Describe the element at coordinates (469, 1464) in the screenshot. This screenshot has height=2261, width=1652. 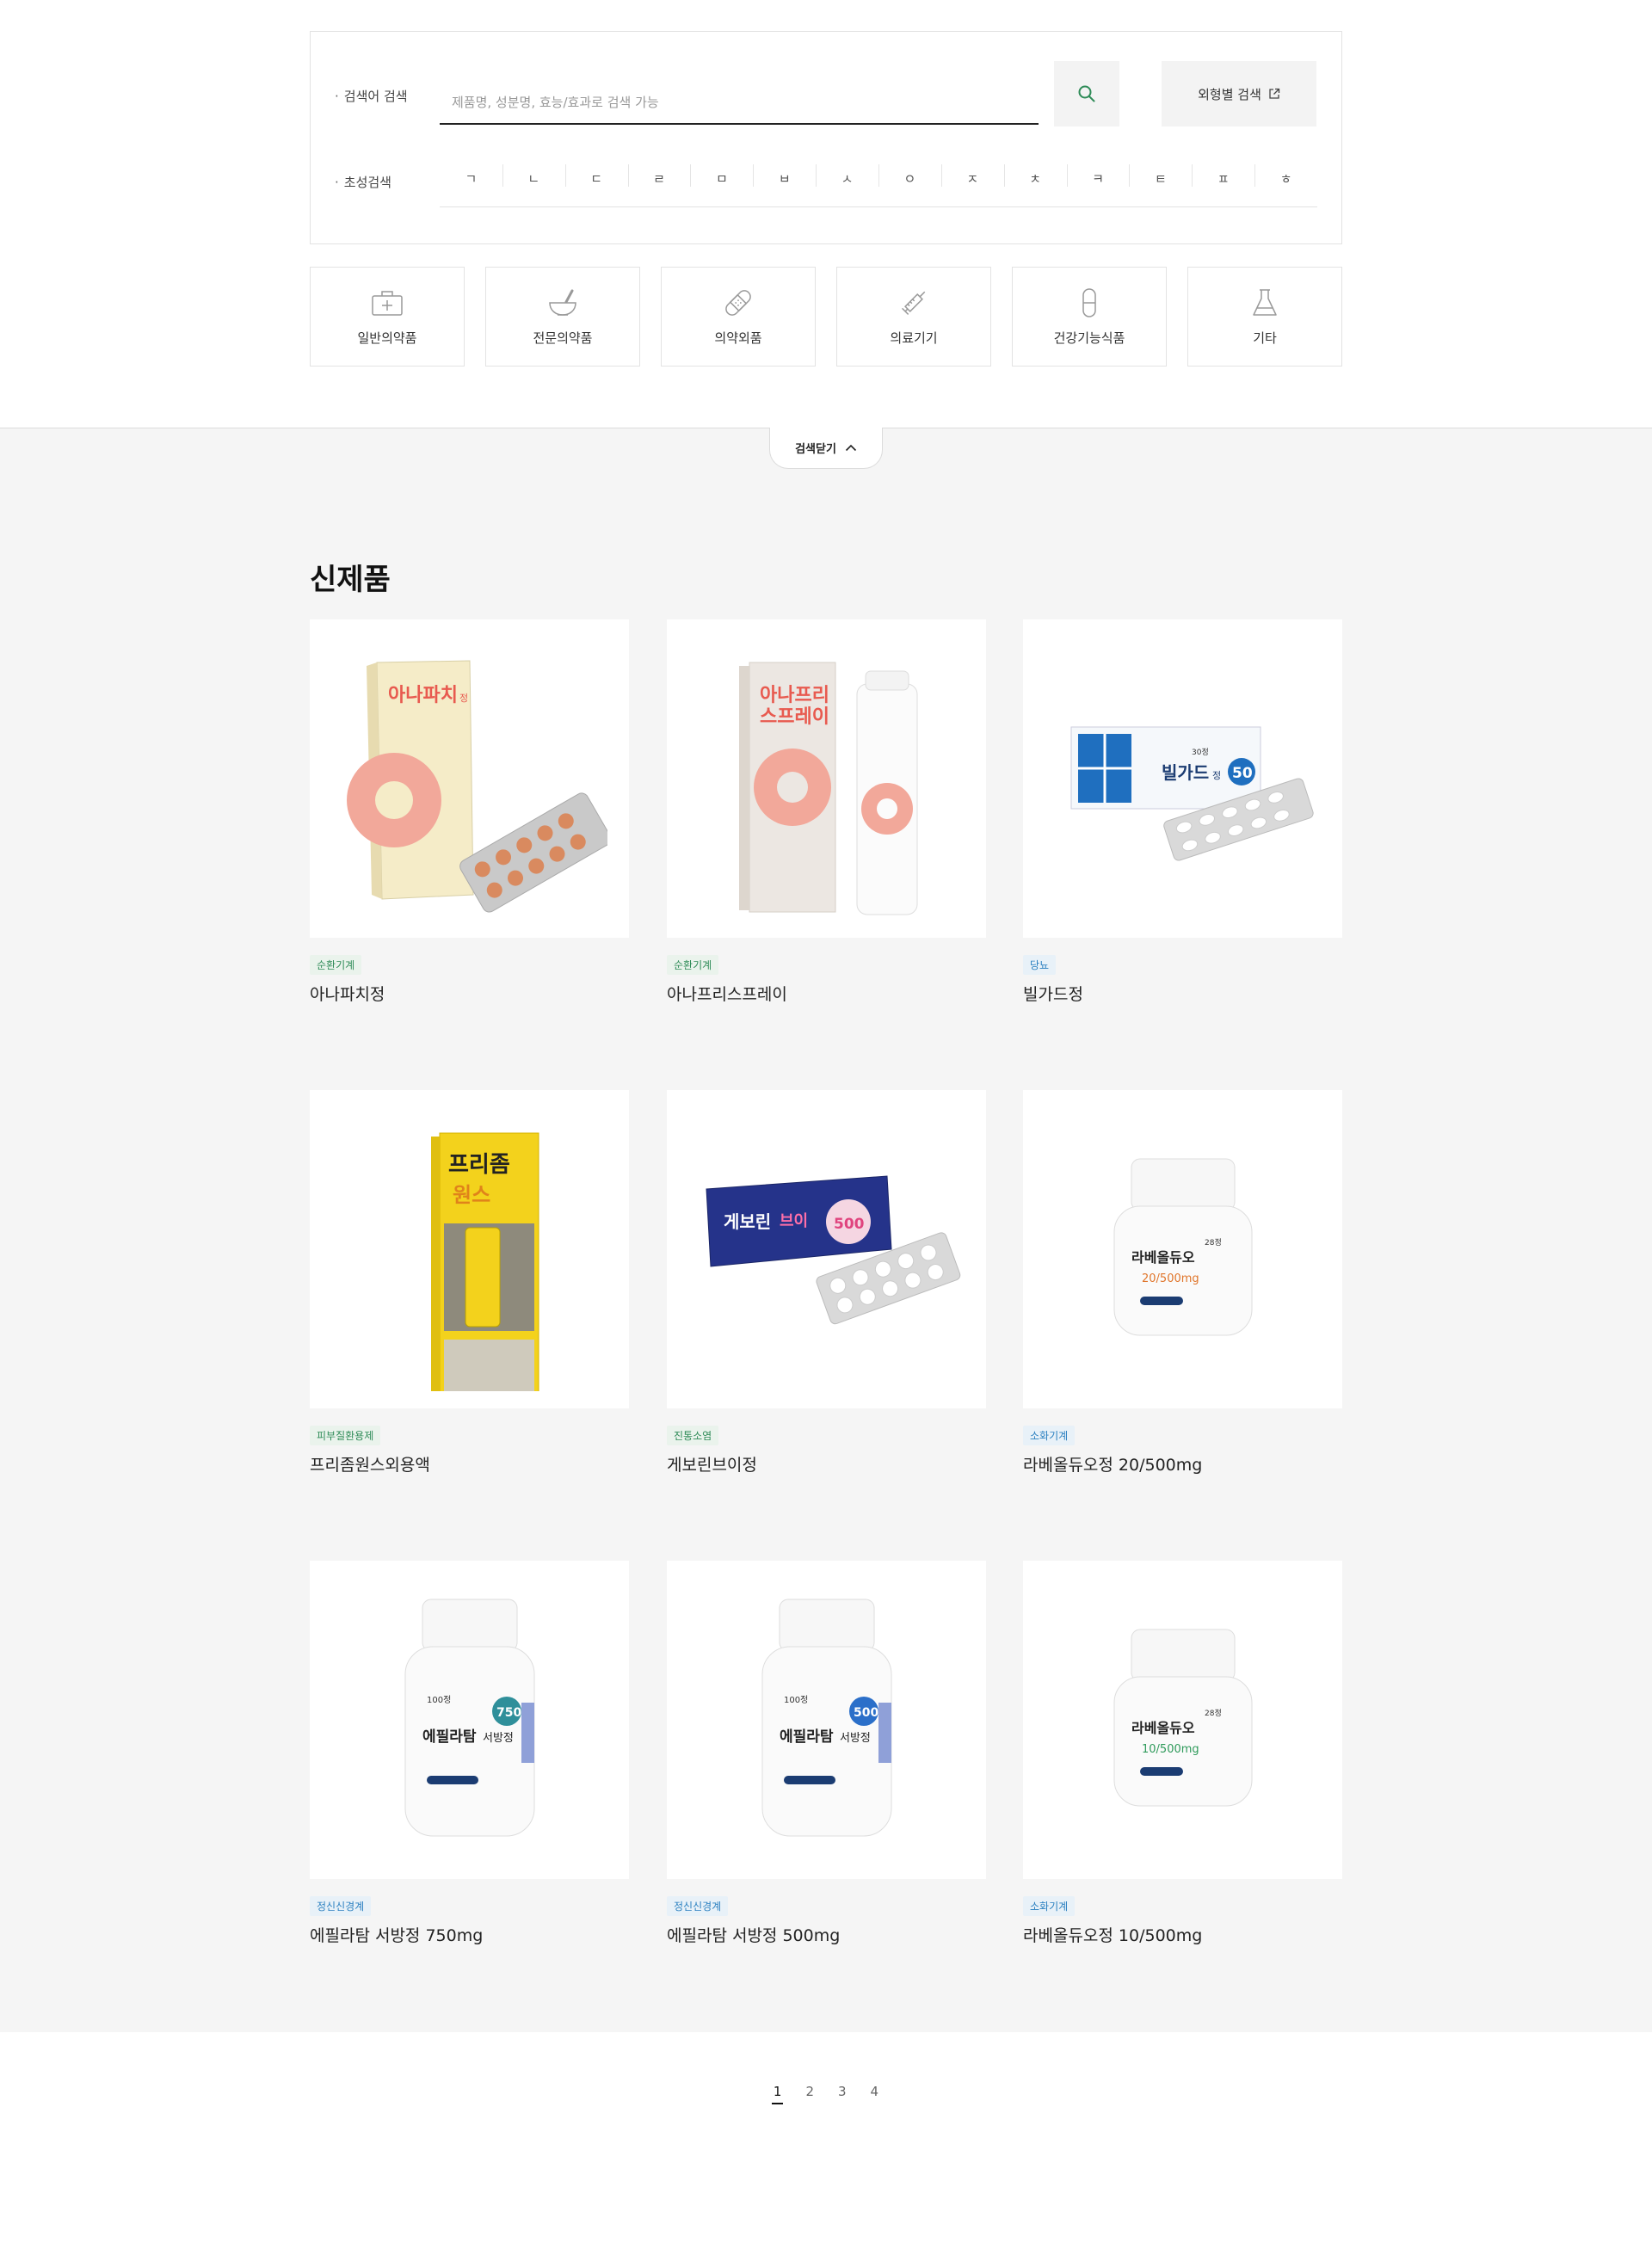
I see `product-name: 프리좀원스외용액` at that location.